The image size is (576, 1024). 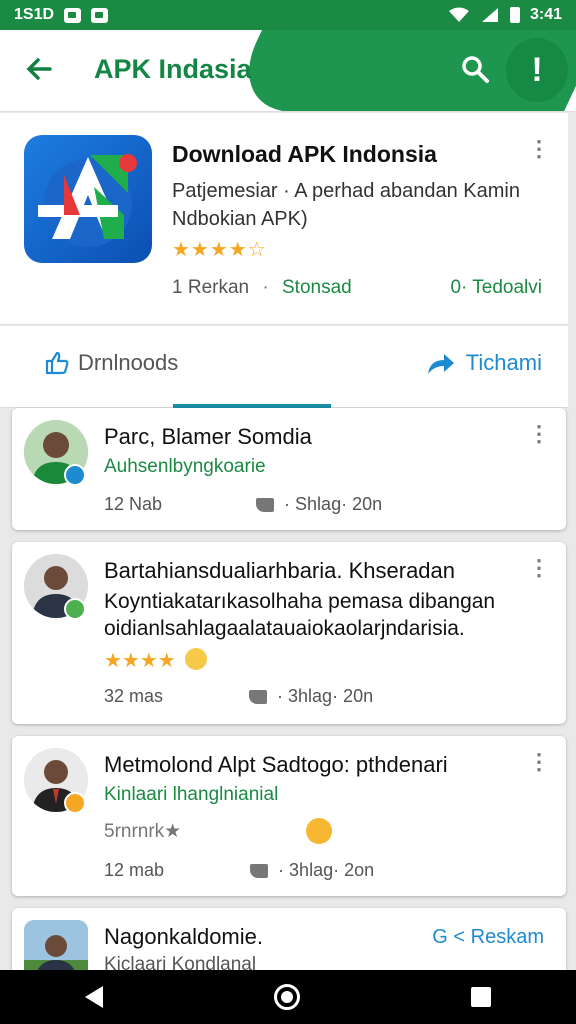 I want to click on tab-share: Tichami, so click(x=484, y=363).